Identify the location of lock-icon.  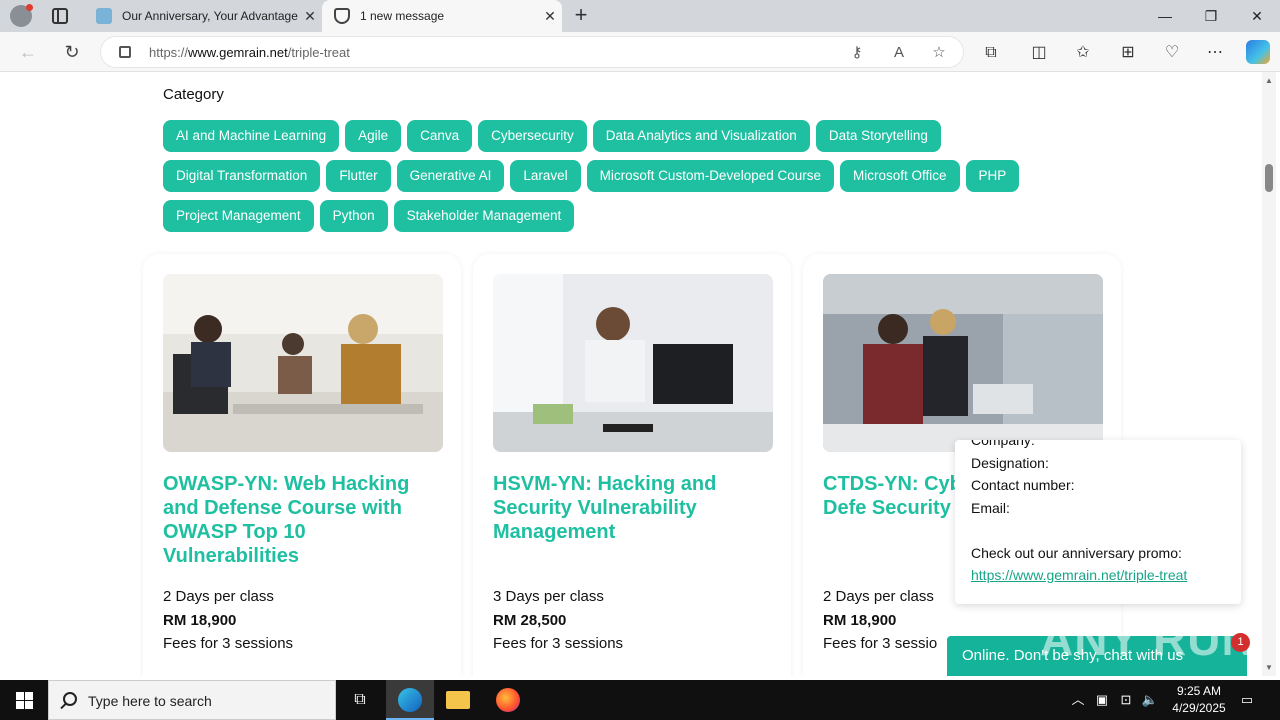
(125, 52).